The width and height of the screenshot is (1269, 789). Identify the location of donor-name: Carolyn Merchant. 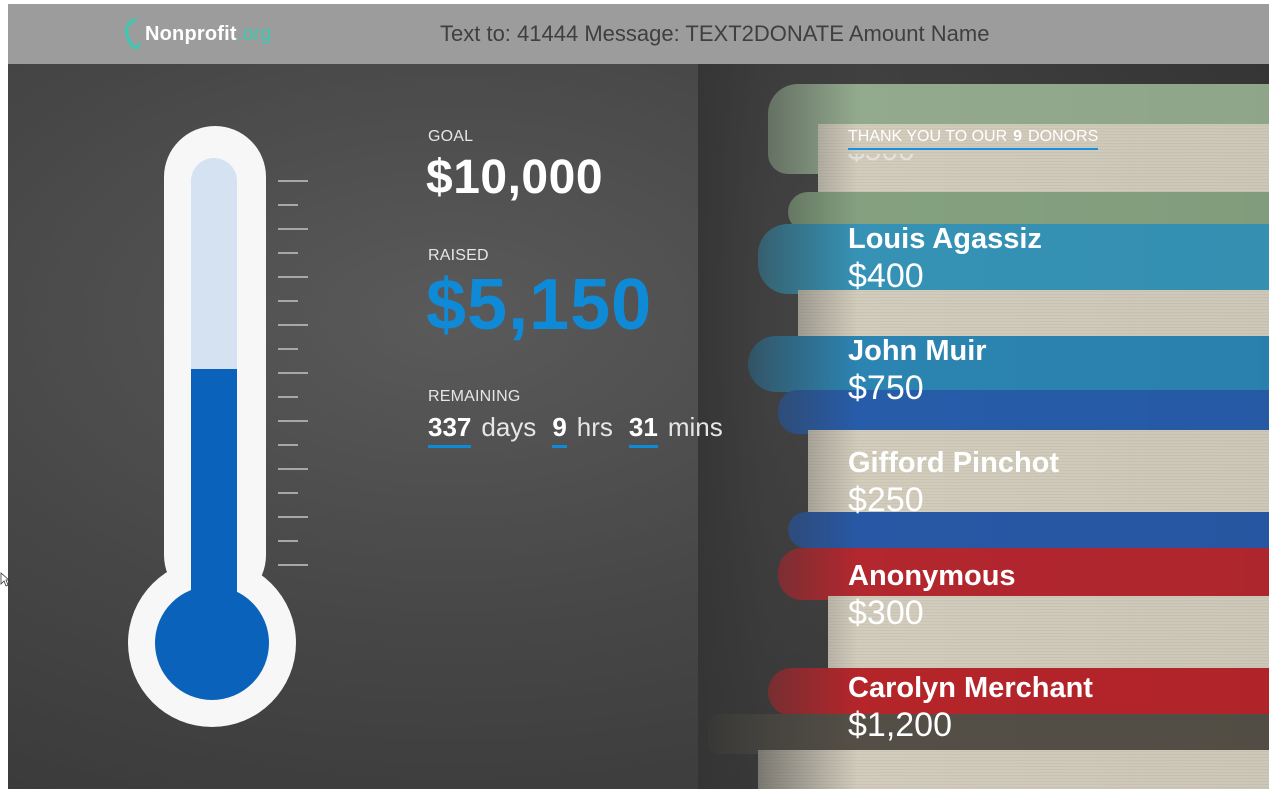
(970, 688).